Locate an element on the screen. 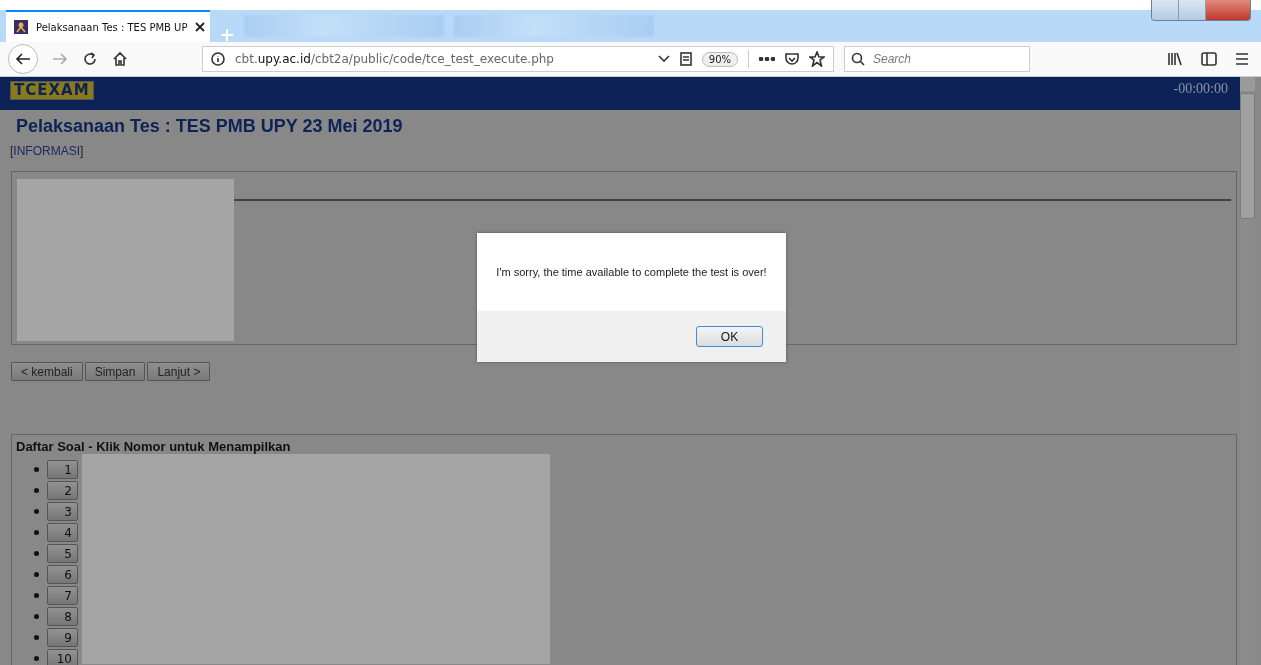 Image resolution: width=1261 pixels, height=665 pixels. nav-button: Simpan is located at coordinates (115, 371).